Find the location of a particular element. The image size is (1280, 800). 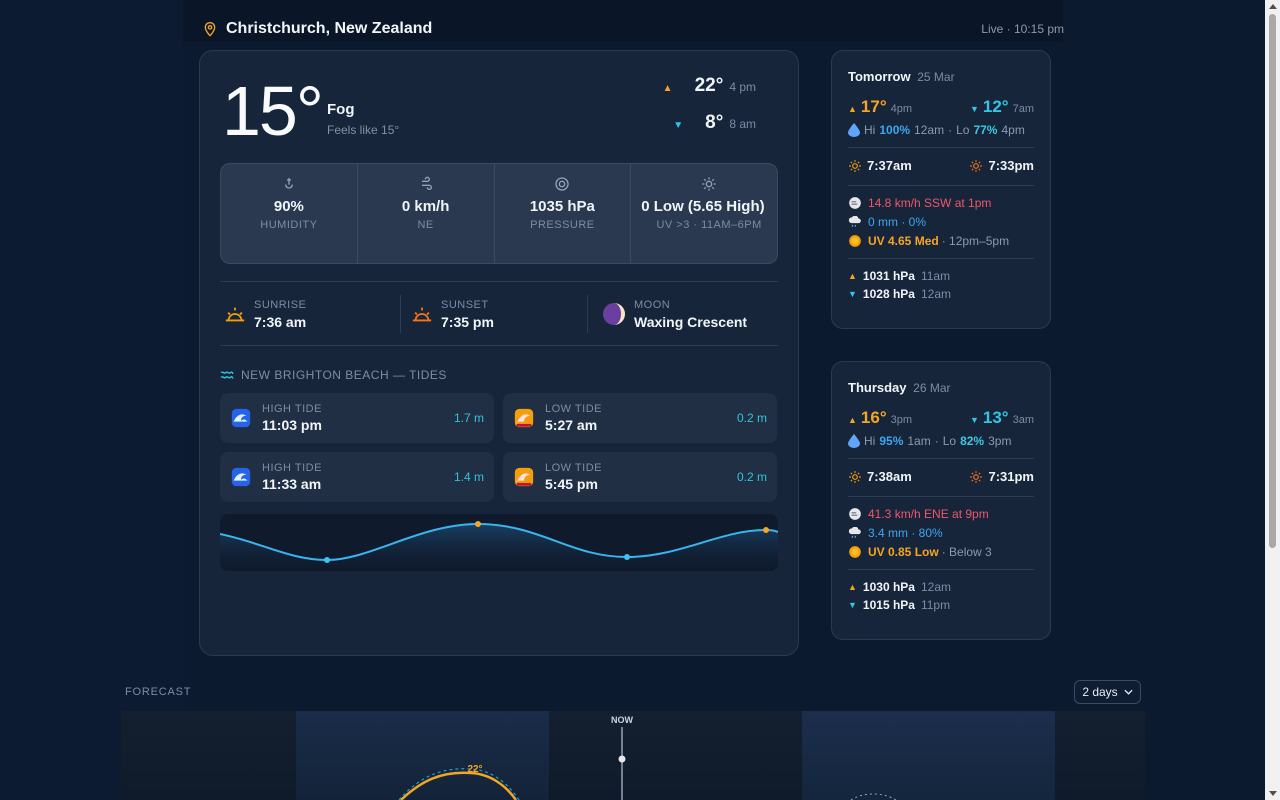

tide-time: 5:45 pm is located at coordinates (571, 484).